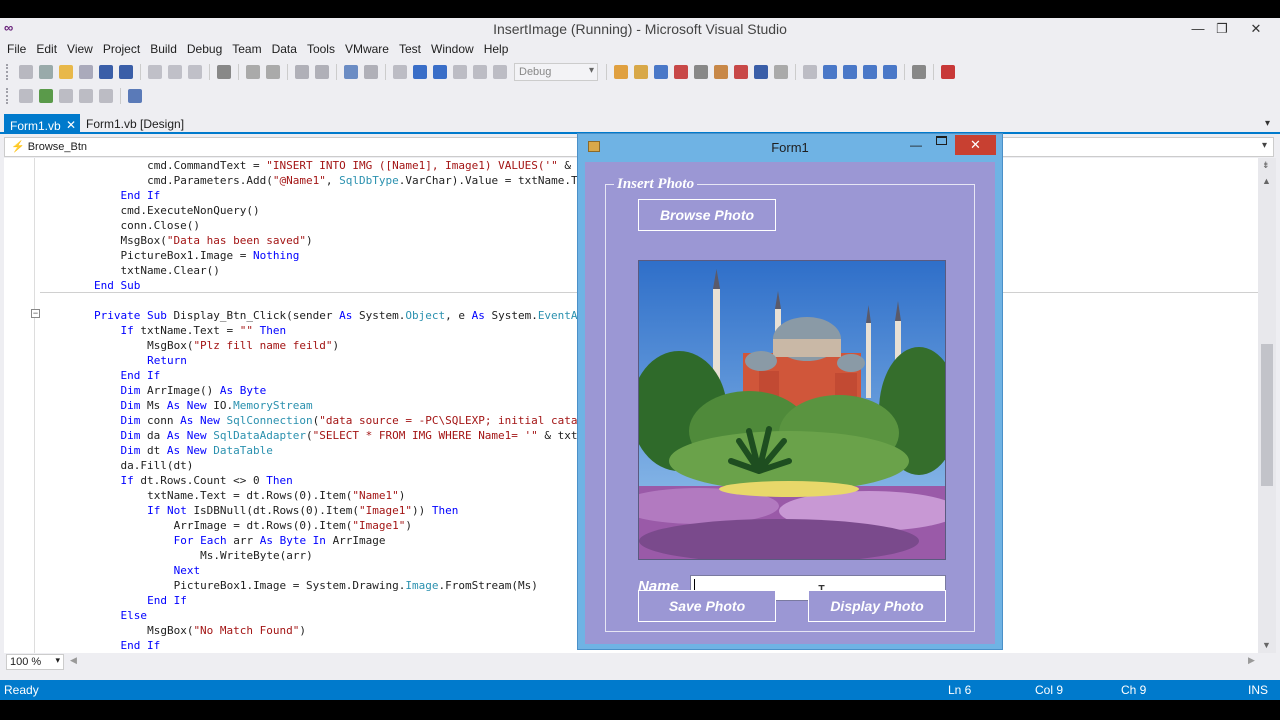 This screenshot has width=1280, height=720. I want to click on restore-button: ❐, so click(1222, 29).